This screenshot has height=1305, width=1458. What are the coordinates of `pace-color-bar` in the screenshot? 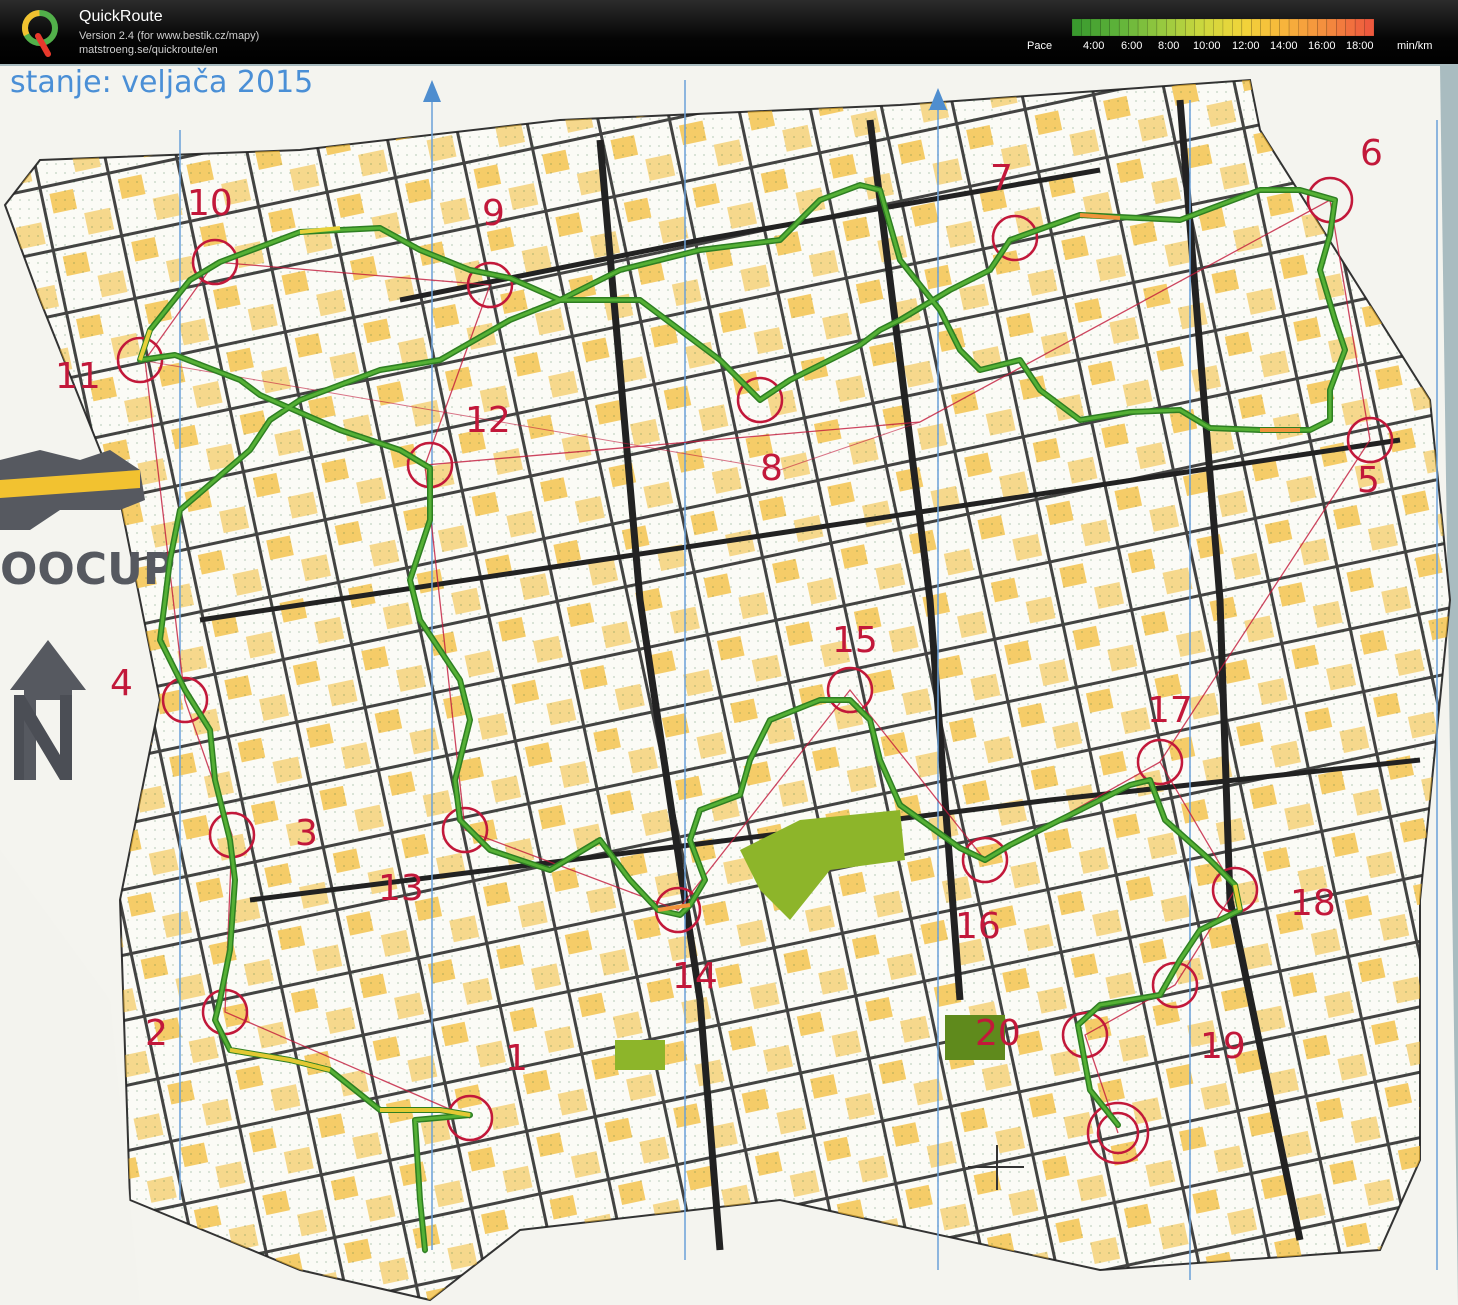 It's located at (1223, 27).